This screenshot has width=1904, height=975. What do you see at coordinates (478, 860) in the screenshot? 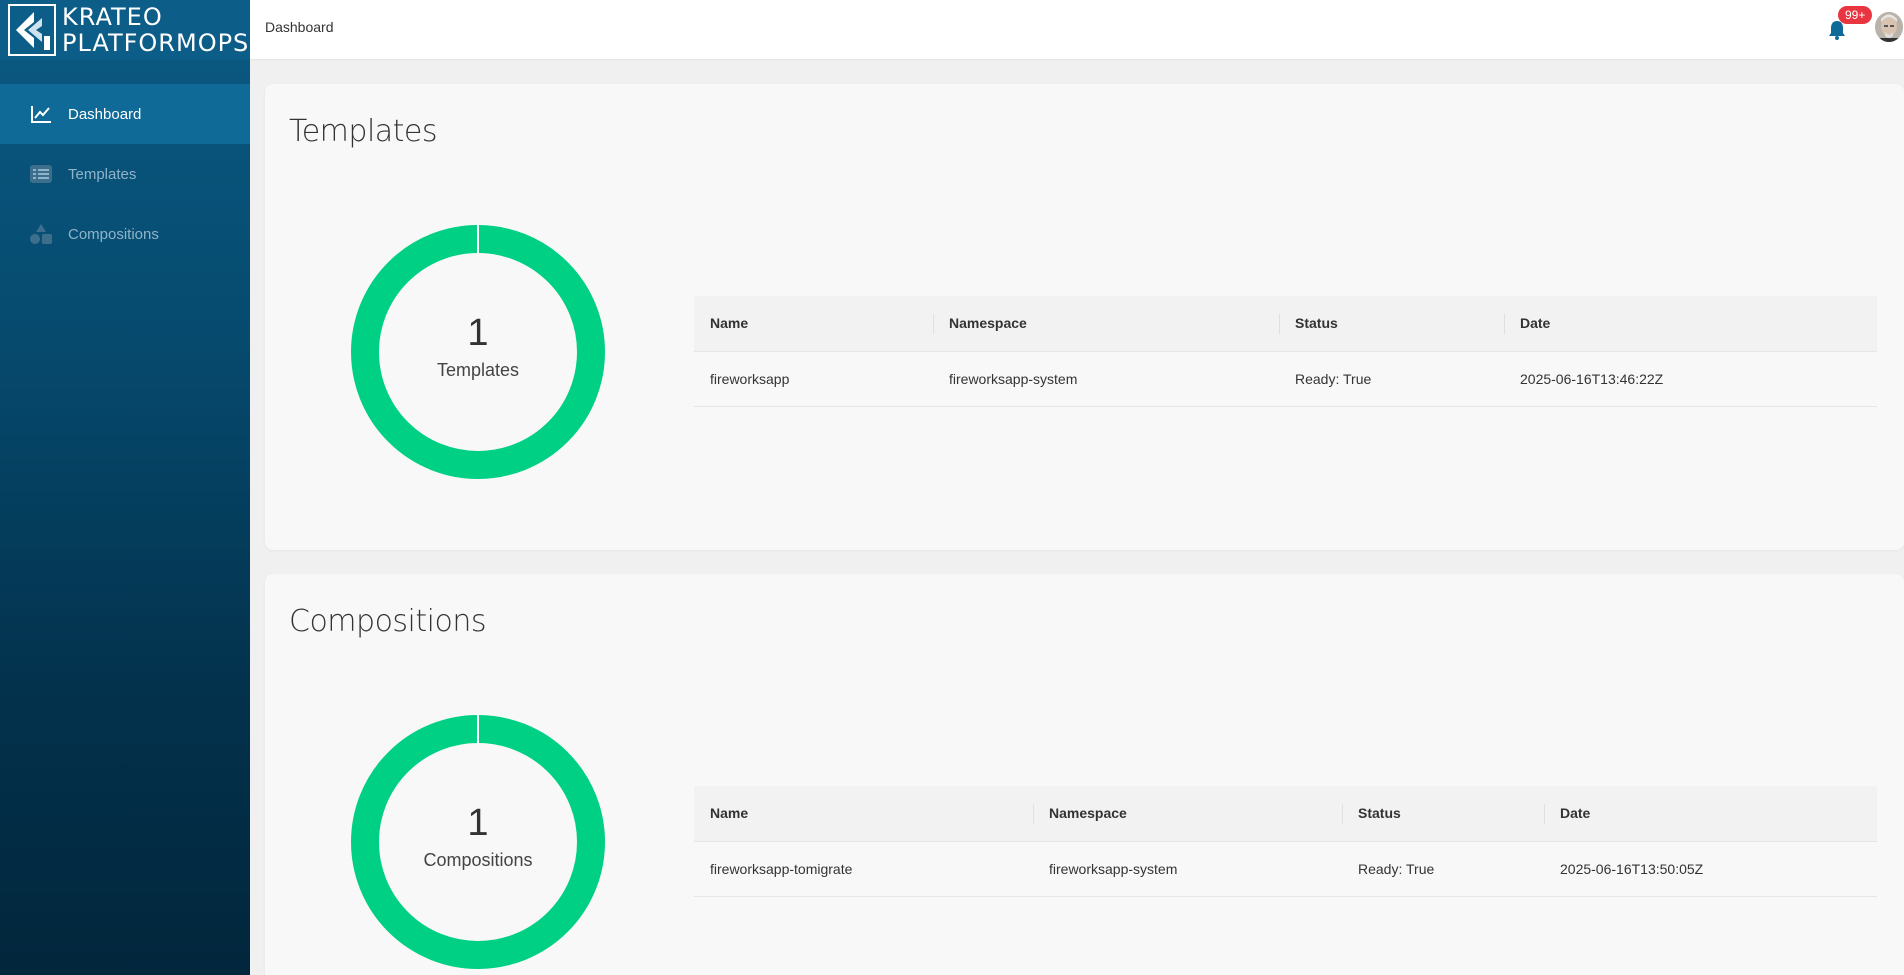
I see `compositions-count-label: Compositions` at bounding box center [478, 860].